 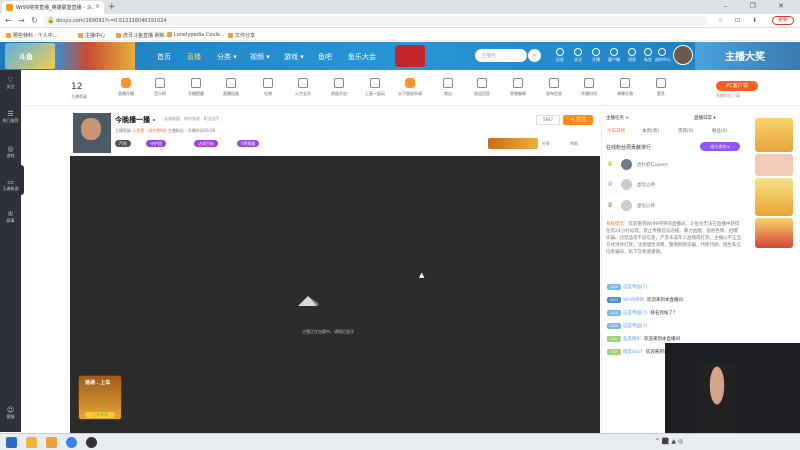 I want to click on header-right-banner: 主播大奖, so click(x=747, y=56).